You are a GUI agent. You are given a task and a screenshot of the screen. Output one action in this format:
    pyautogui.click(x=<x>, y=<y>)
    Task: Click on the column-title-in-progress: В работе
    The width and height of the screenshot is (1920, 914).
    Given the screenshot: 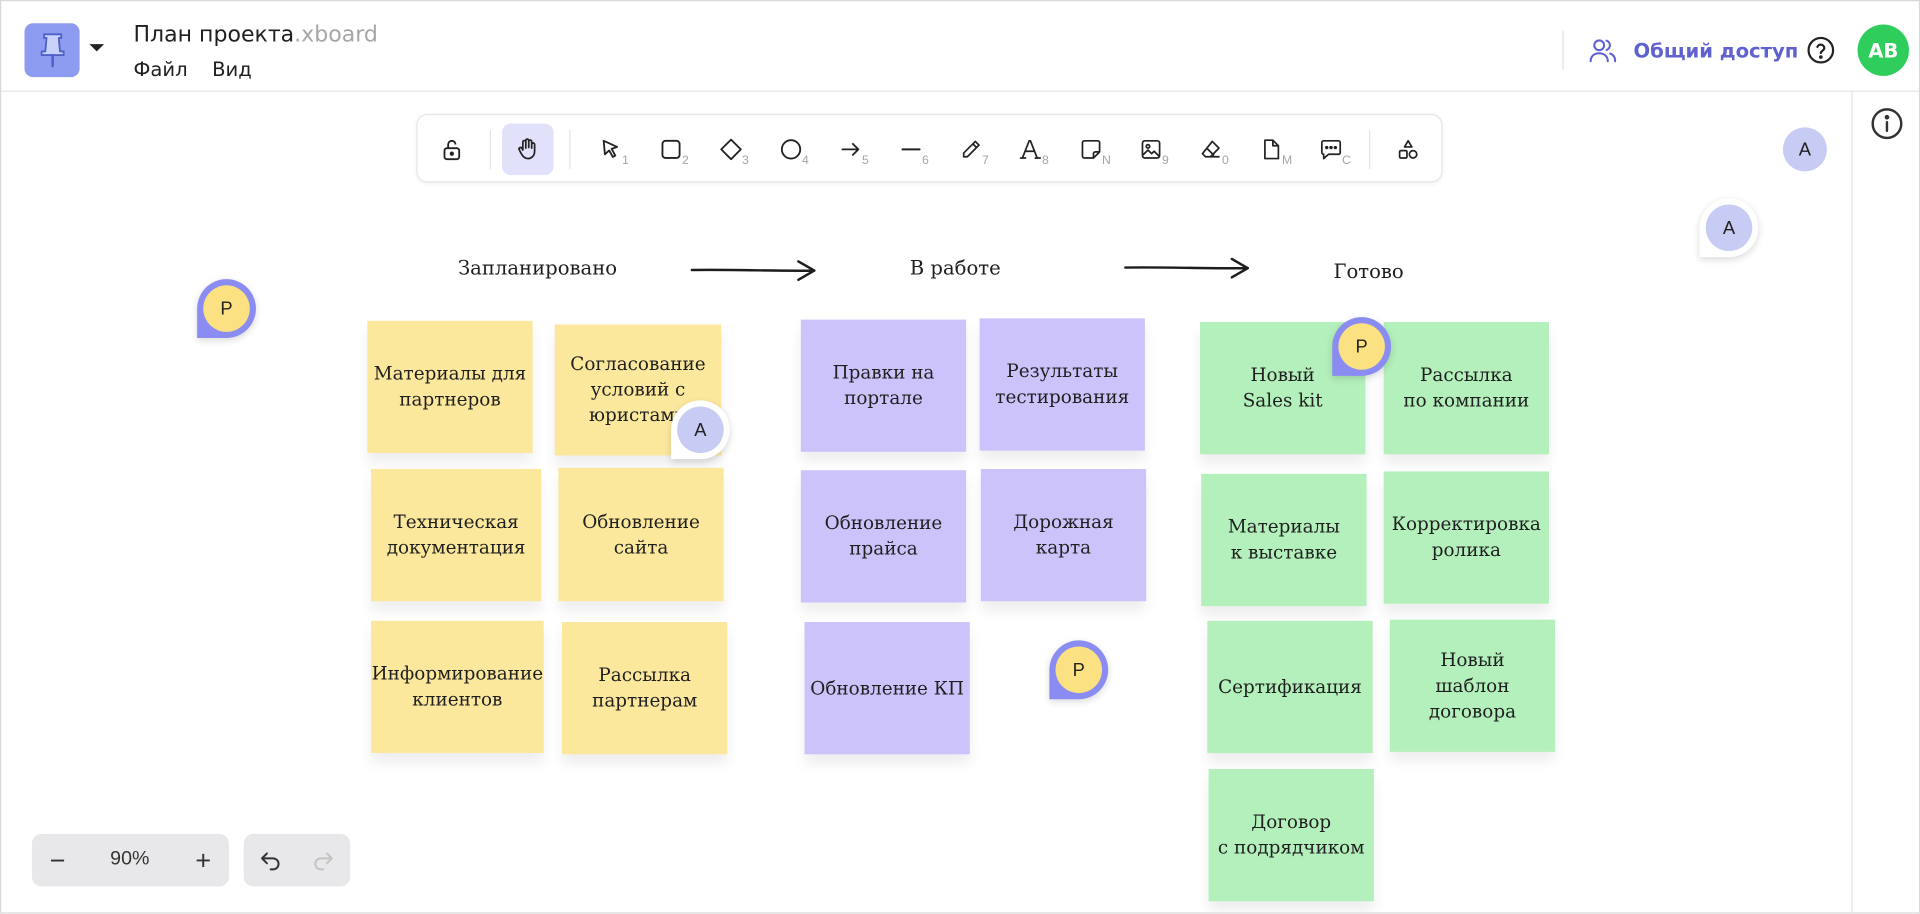 What is the action you would take?
    pyautogui.click(x=955, y=267)
    